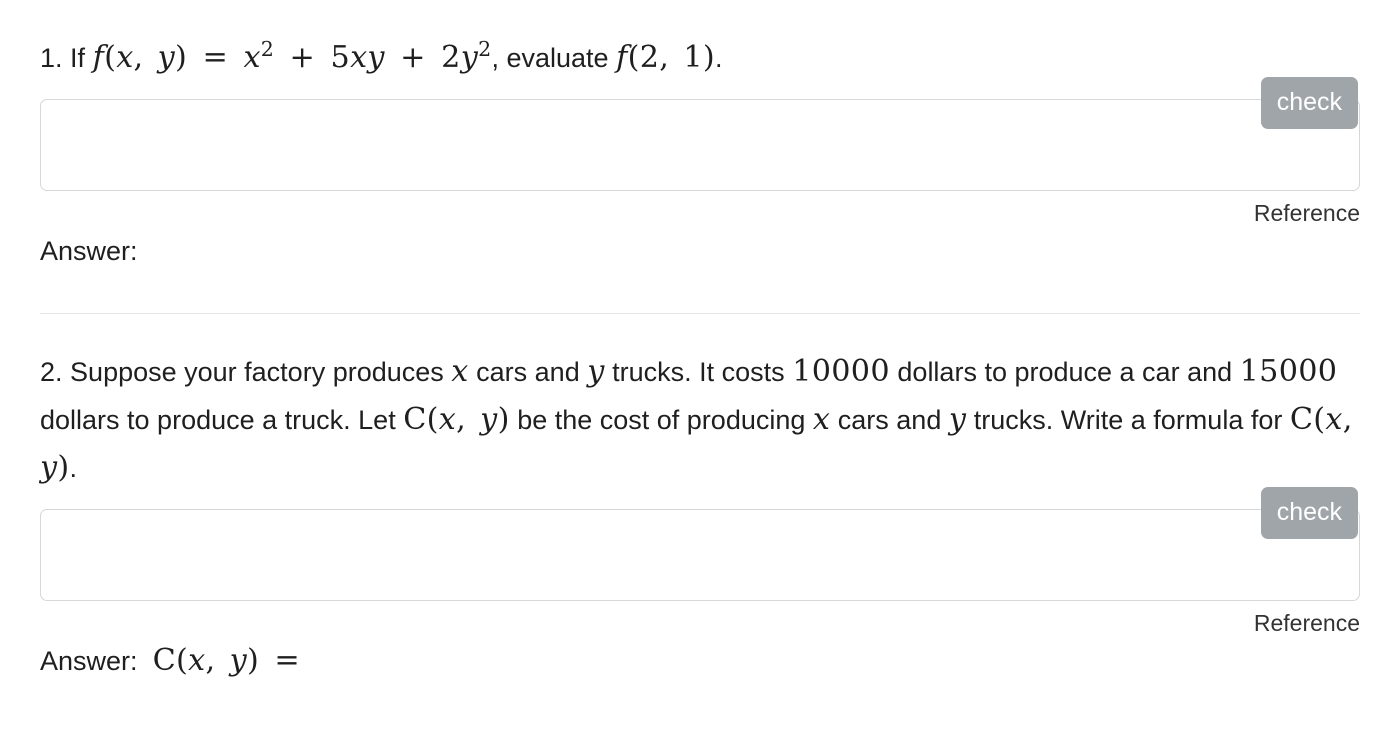  Describe the element at coordinates (73, 468) in the screenshot. I see `question-2-body-i: .` at that location.